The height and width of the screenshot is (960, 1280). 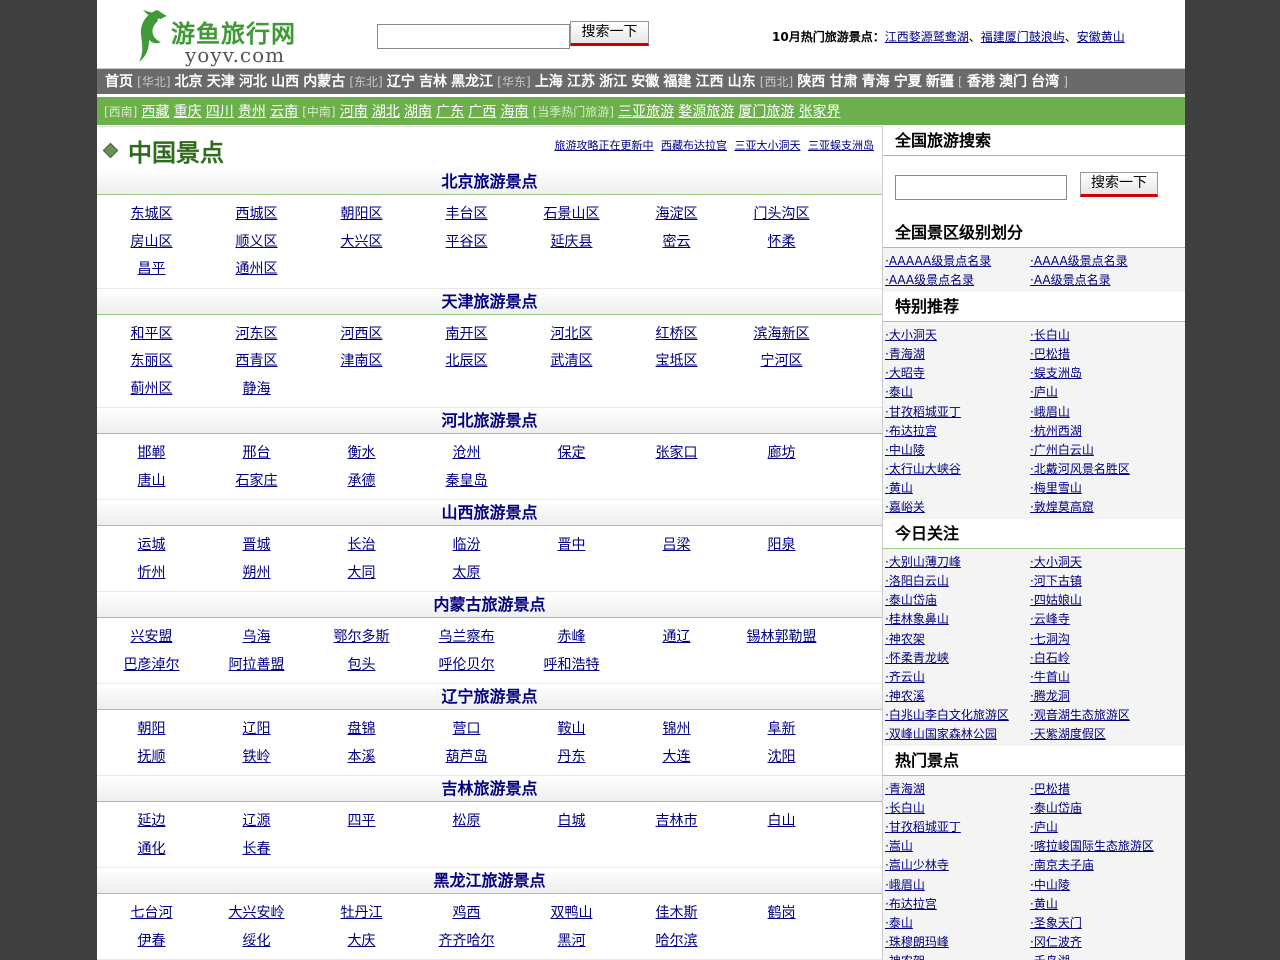 What do you see at coordinates (151, 546) in the screenshot?
I see `area-link: 运城` at bounding box center [151, 546].